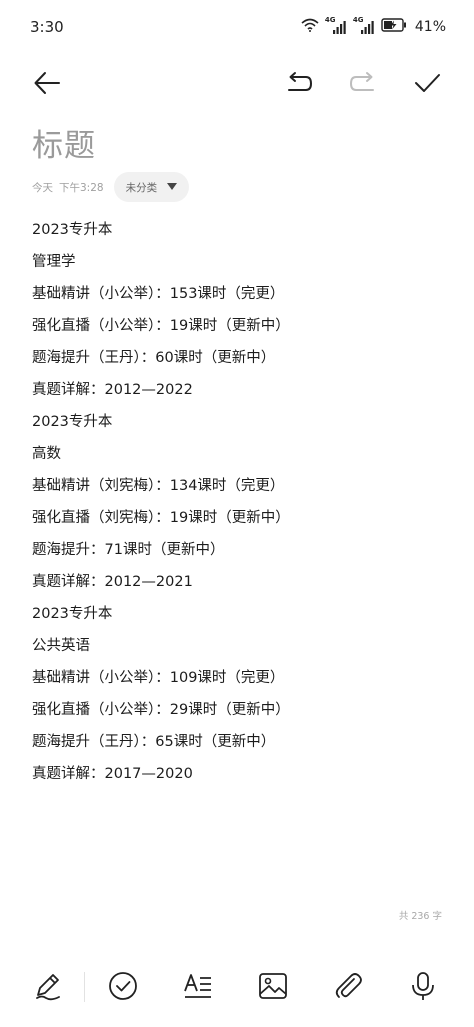 This screenshot has height=1027, width=474. I want to click on arrow-left-icon, so click(47, 83).